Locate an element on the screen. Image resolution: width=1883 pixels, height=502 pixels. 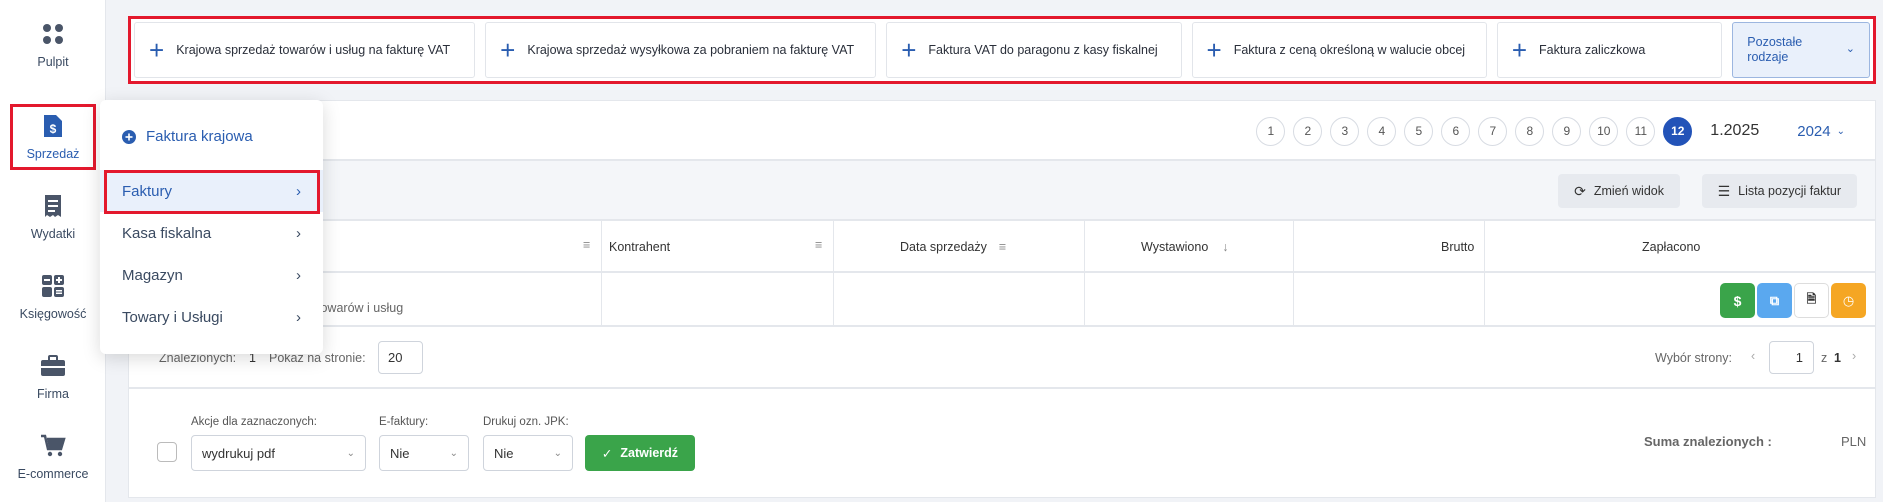
sidebar-item-label: Firma is located at coordinates (53, 394).